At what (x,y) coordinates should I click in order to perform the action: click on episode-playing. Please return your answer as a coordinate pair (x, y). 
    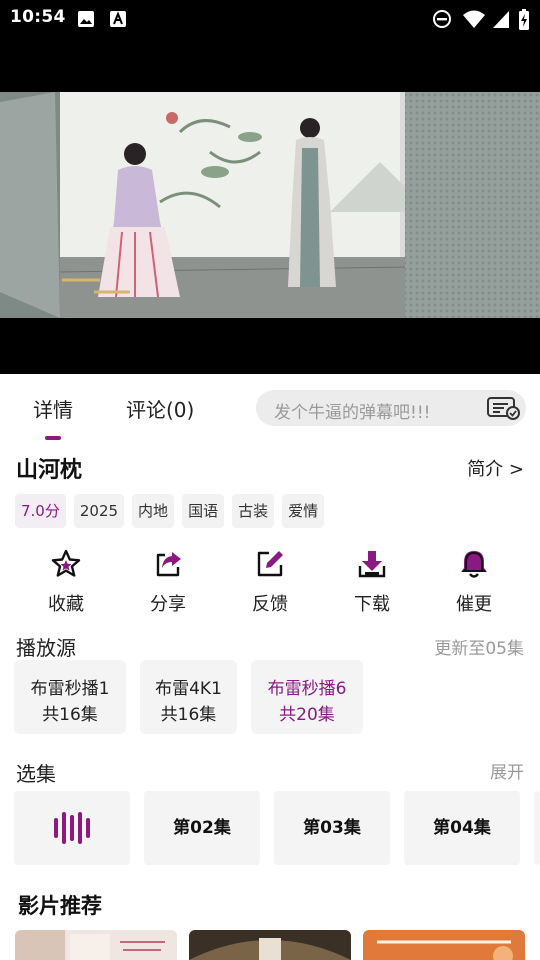
    Looking at the image, I should click on (72, 828).